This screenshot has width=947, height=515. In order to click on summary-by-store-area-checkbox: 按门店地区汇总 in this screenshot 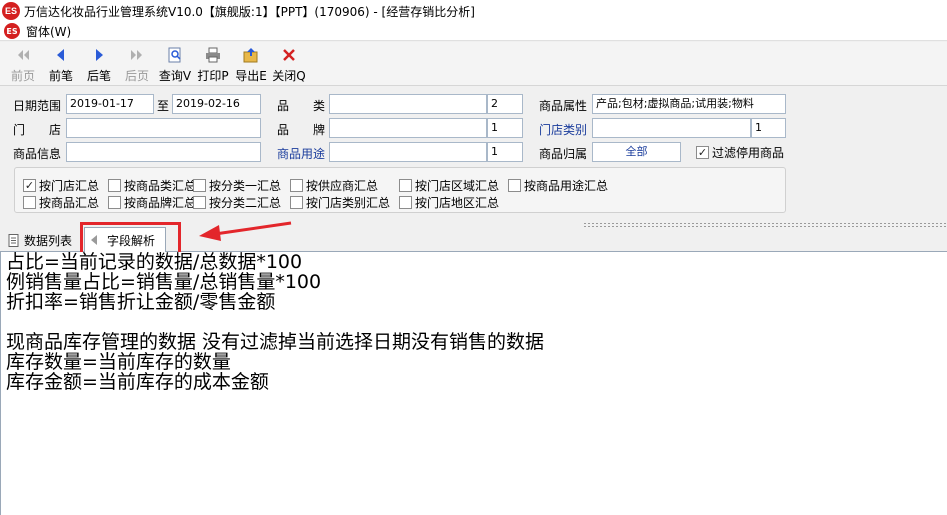, I will do `click(449, 202)`.